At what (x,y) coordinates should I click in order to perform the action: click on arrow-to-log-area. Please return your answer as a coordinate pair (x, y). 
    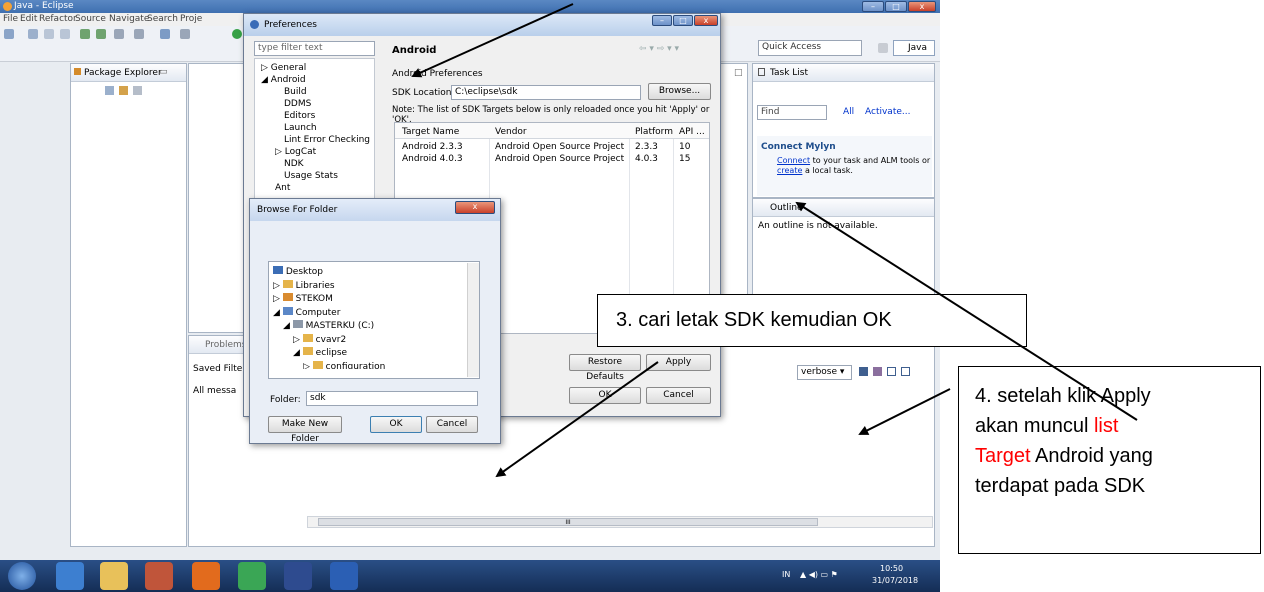
    Looking at the image, I should click on (577, 419).